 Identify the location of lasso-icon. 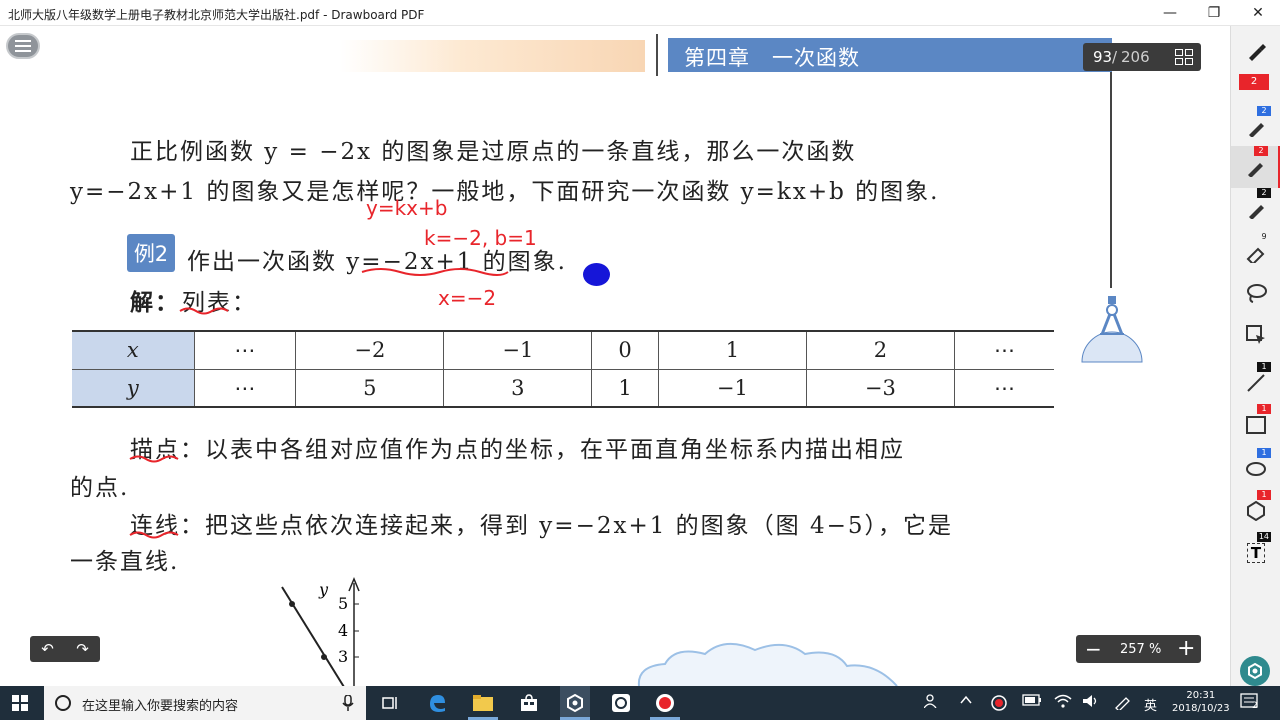
(1257, 293).